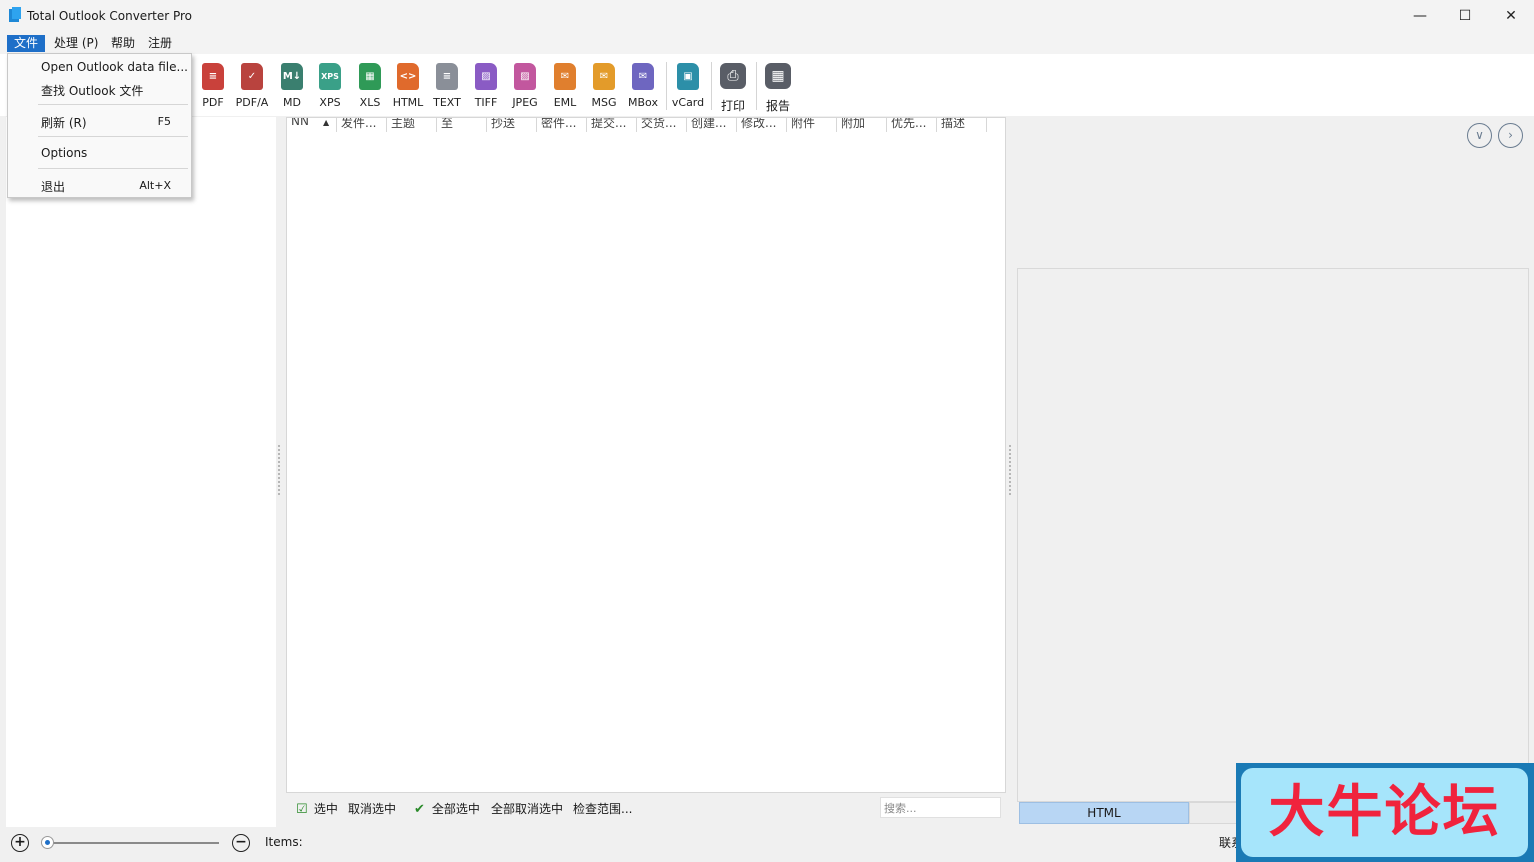  Describe the element at coordinates (462, 125) in the screenshot. I see `column-to: 至` at that location.